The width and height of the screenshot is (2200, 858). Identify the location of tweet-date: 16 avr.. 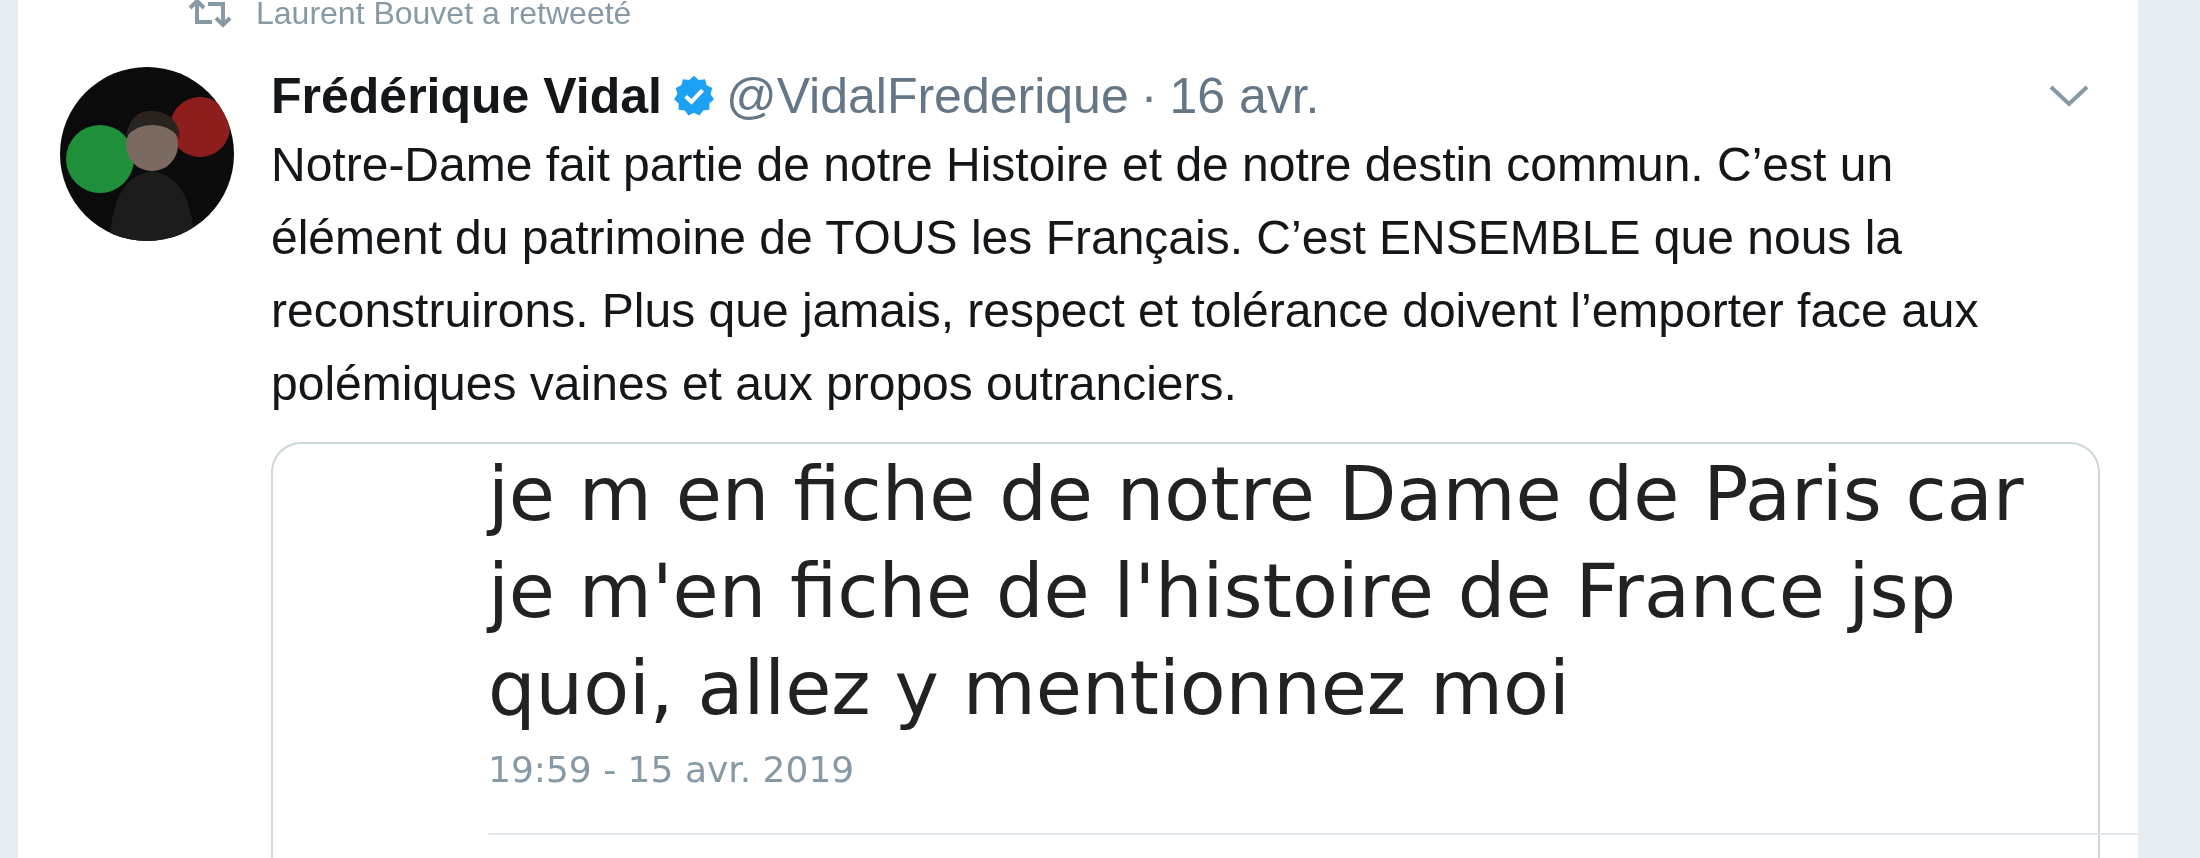
(1244, 96).